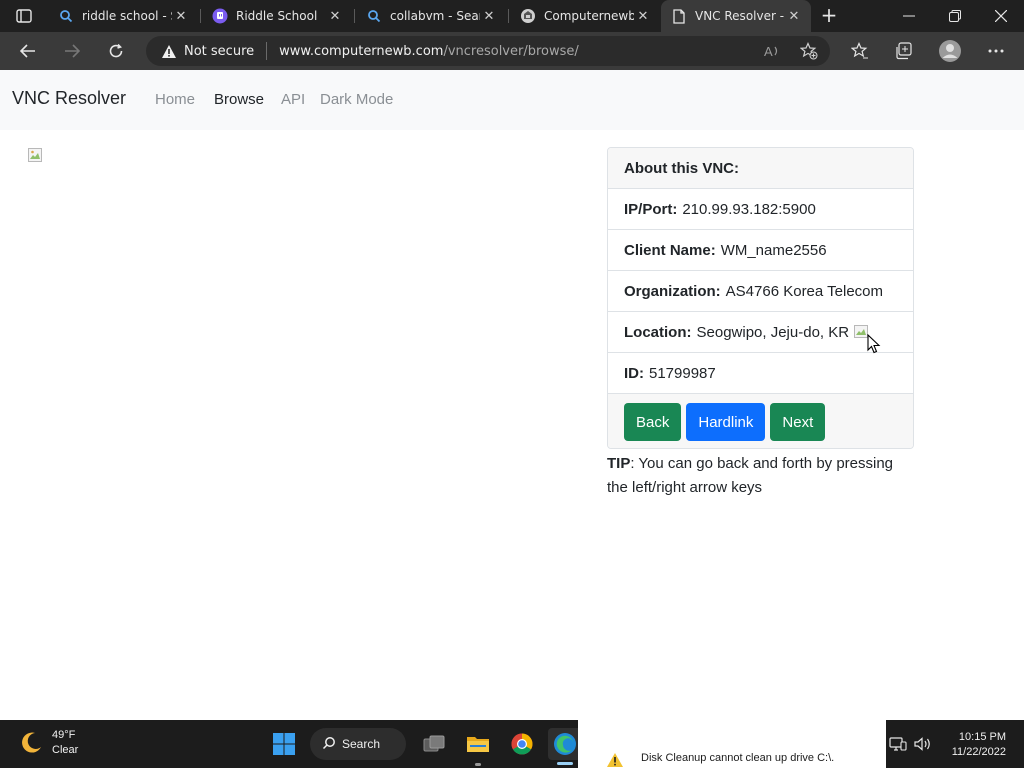 The height and width of the screenshot is (768, 1024). I want to click on taskbar-search: Search, so click(358, 744).